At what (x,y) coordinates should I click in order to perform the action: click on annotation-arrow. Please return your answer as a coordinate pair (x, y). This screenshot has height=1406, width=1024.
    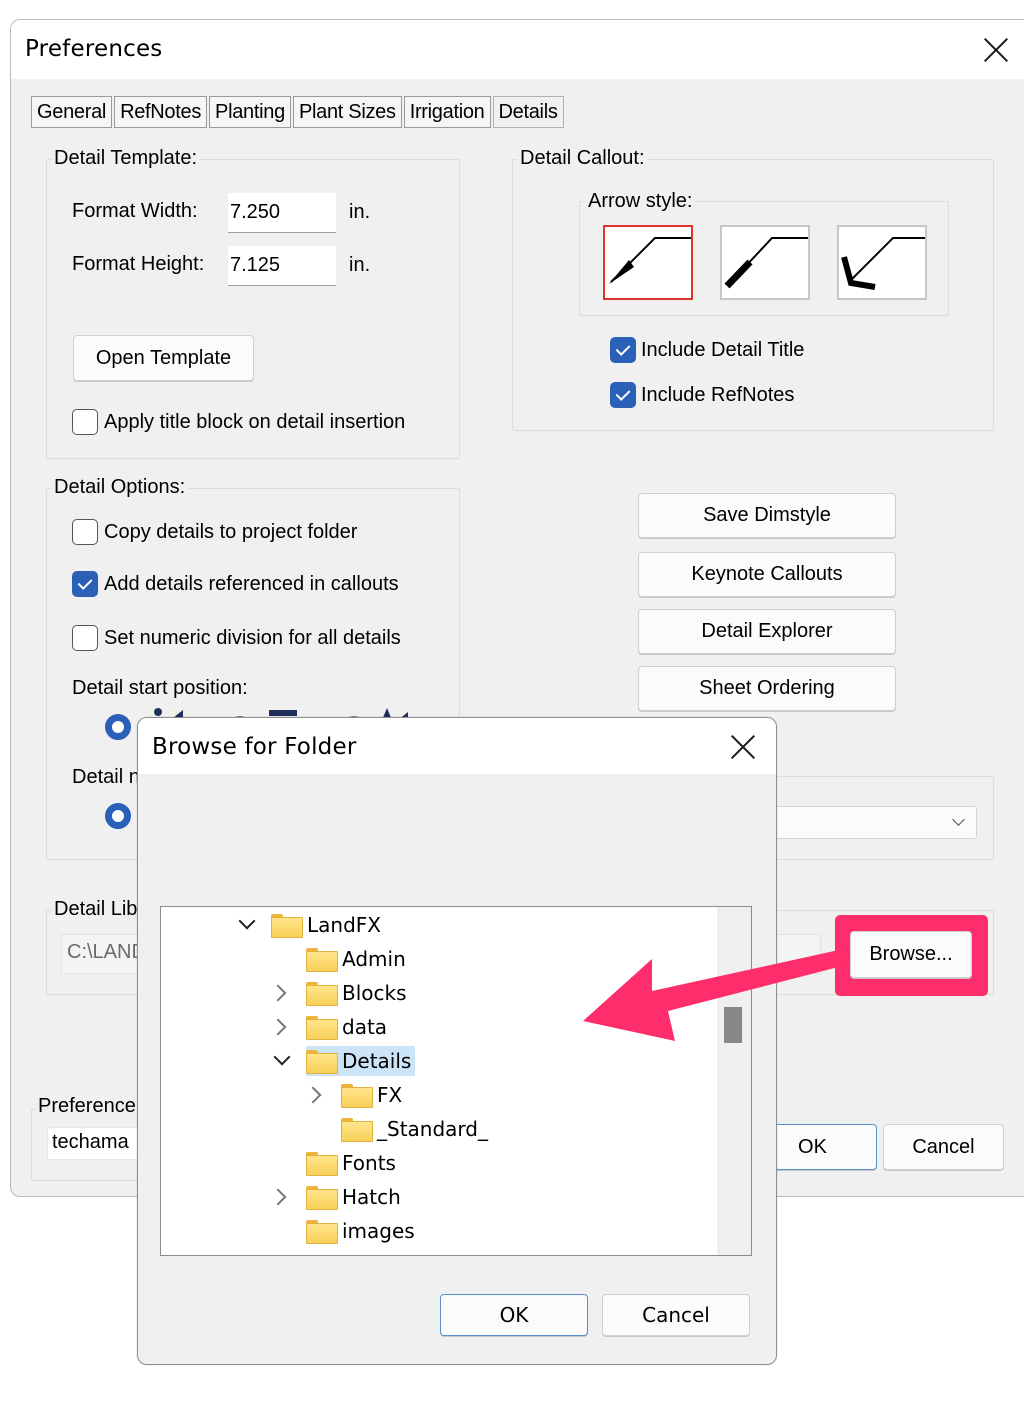
    Looking at the image, I should click on (716, 994).